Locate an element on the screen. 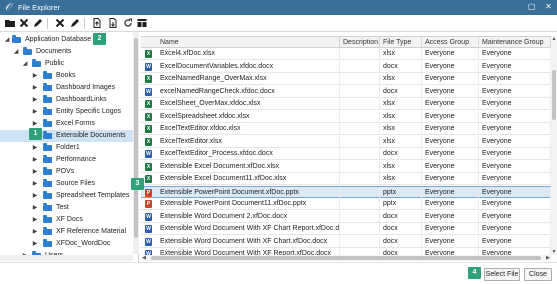 The height and width of the screenshot is (284, 557). tree-item: ▶ Books is located at coordinates (69, 76).